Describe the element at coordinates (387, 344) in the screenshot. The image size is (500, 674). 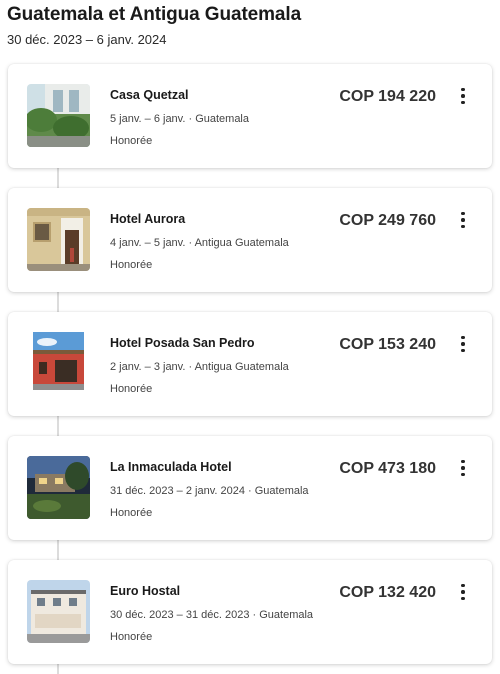
I see `booking-price: COP 153 240` at that location.